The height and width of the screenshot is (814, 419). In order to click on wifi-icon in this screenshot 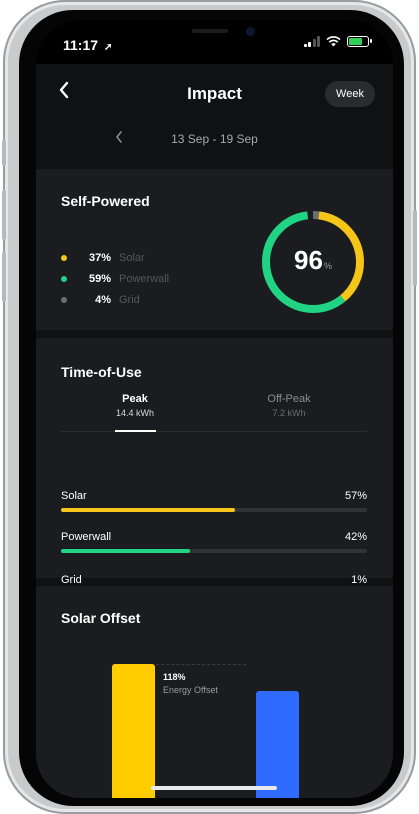, I will do `click(333, 41)`.